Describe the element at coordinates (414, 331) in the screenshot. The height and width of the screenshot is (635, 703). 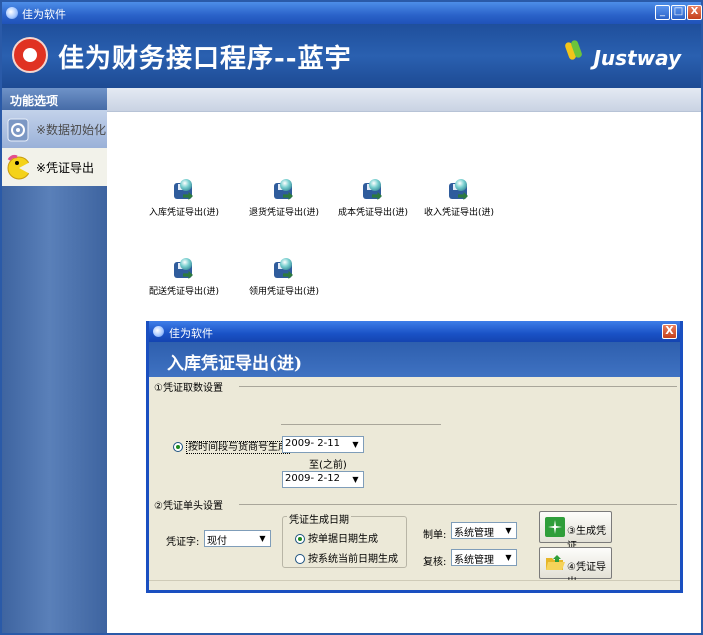
I see `dialog-title-bar: 佳为软件 X` at that location.